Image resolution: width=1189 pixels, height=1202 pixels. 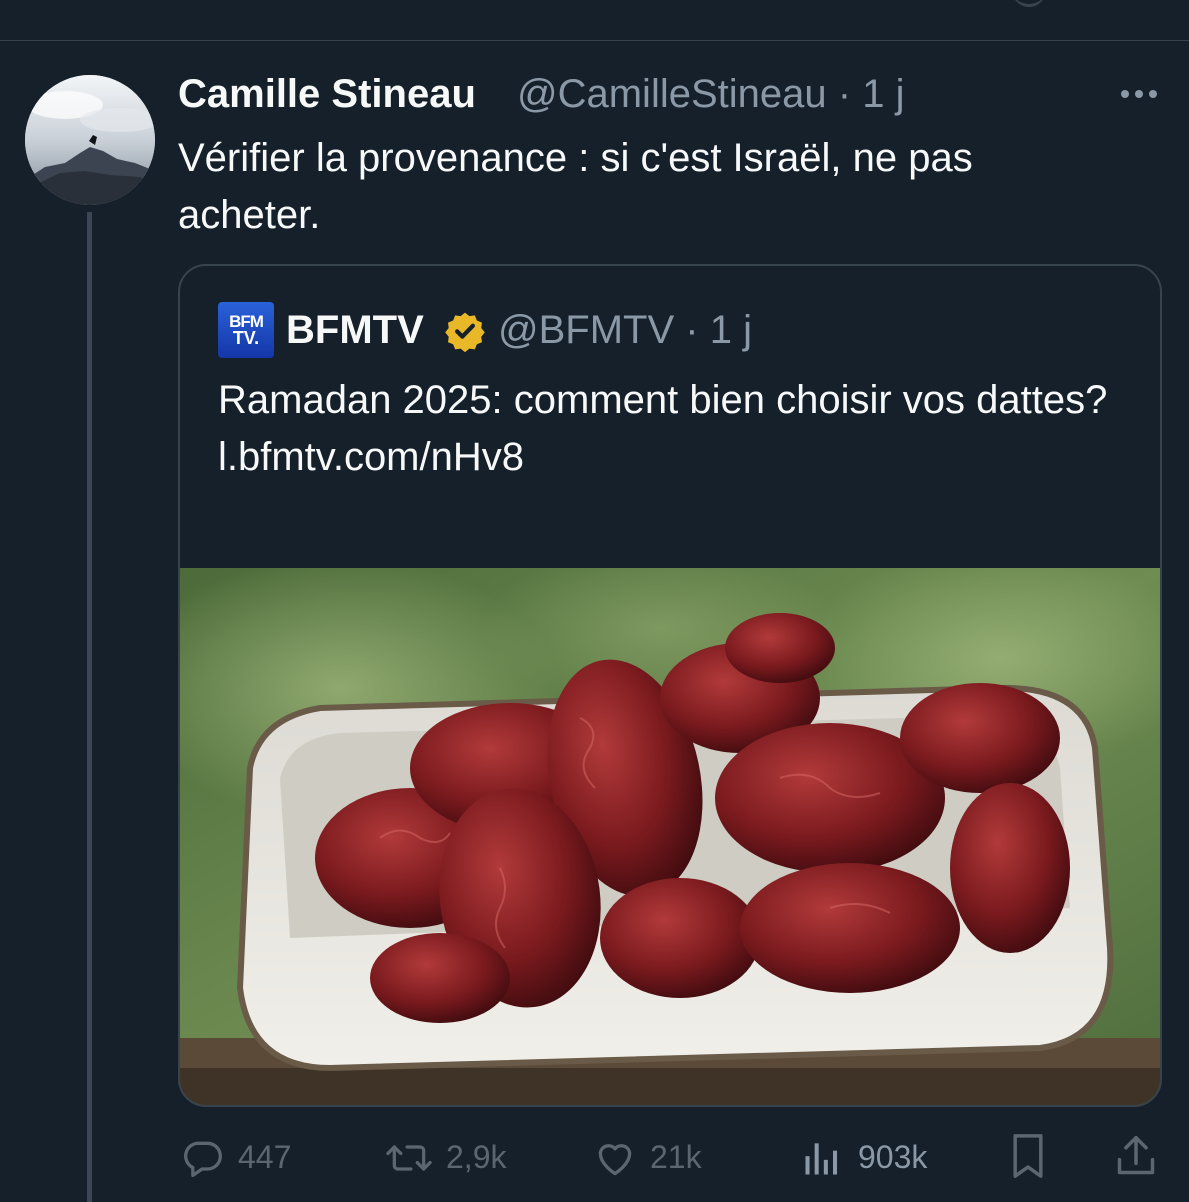 What do you see at coordinates (672, 94) in the screenshot?
I see `author-handle: @CamilleStineau` at bounding box center [672, 94].